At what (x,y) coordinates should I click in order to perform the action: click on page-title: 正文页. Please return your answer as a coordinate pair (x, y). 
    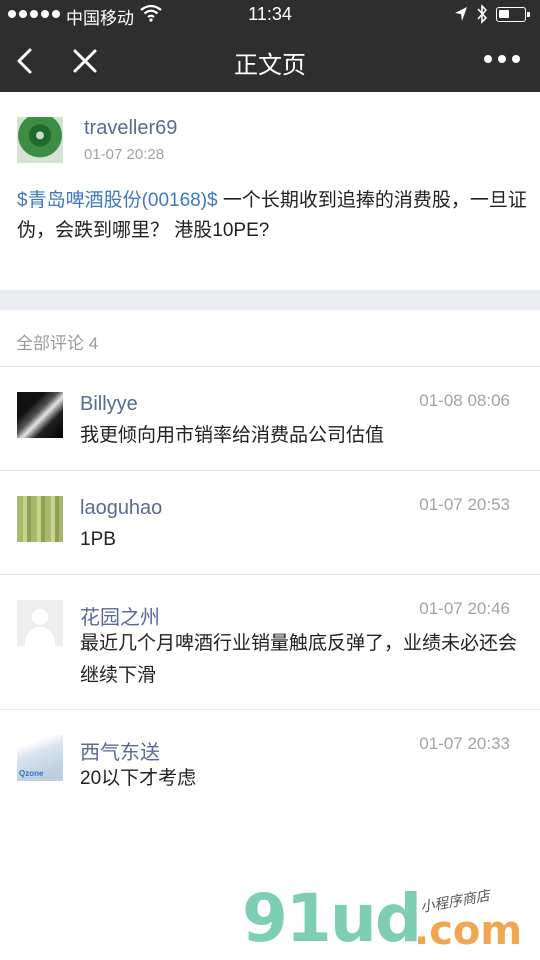
    Looking at the image, I should click on (270, 65).